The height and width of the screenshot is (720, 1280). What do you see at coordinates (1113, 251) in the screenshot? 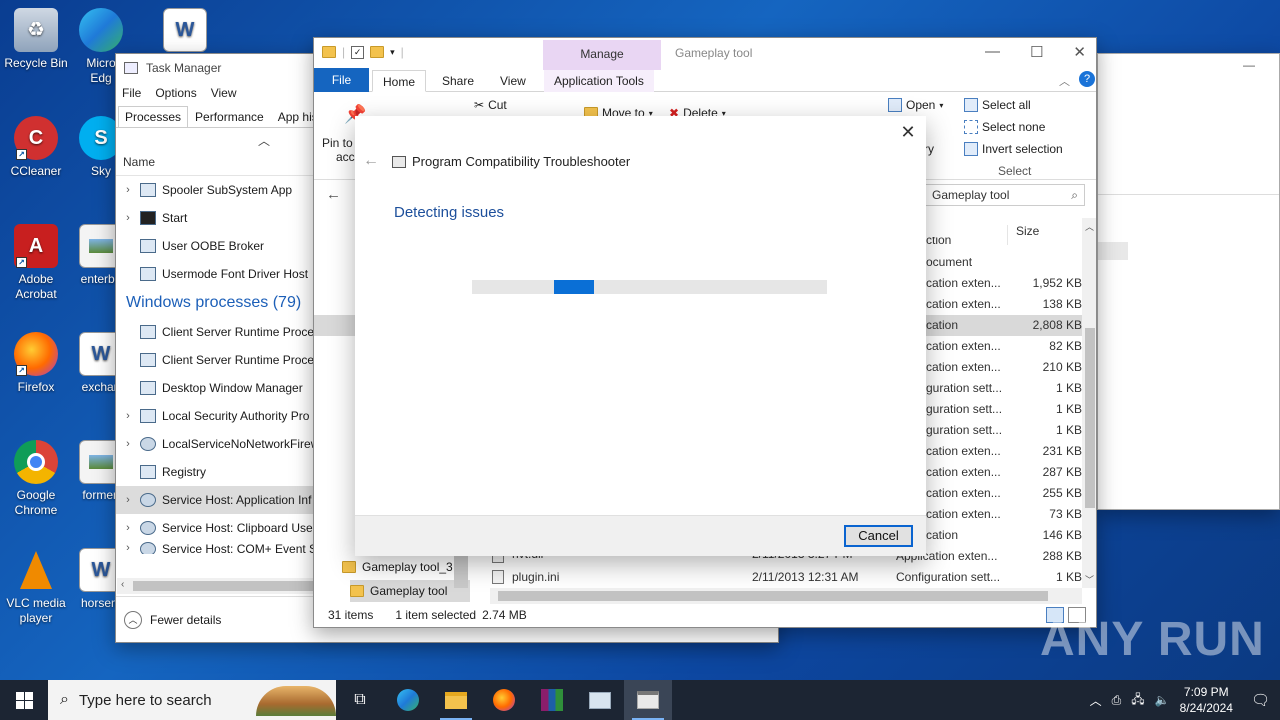
I see `background-window-row` at bounding box center [1113, 251].